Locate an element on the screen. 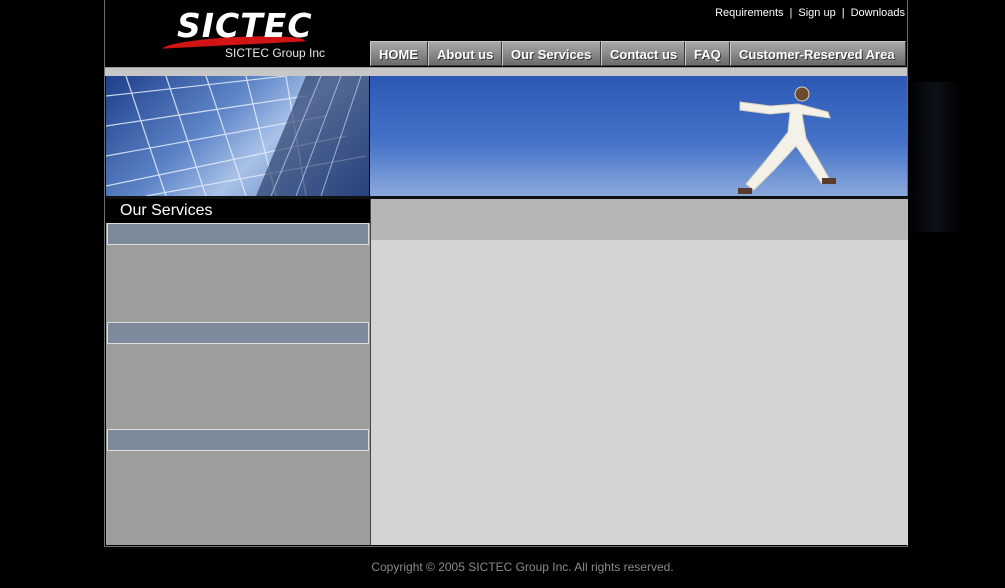 The height and width of the screenshot is (588, 1005). sictec-logo: SICTEC SICTEC Group Inc is located at coordinates (248, 35).